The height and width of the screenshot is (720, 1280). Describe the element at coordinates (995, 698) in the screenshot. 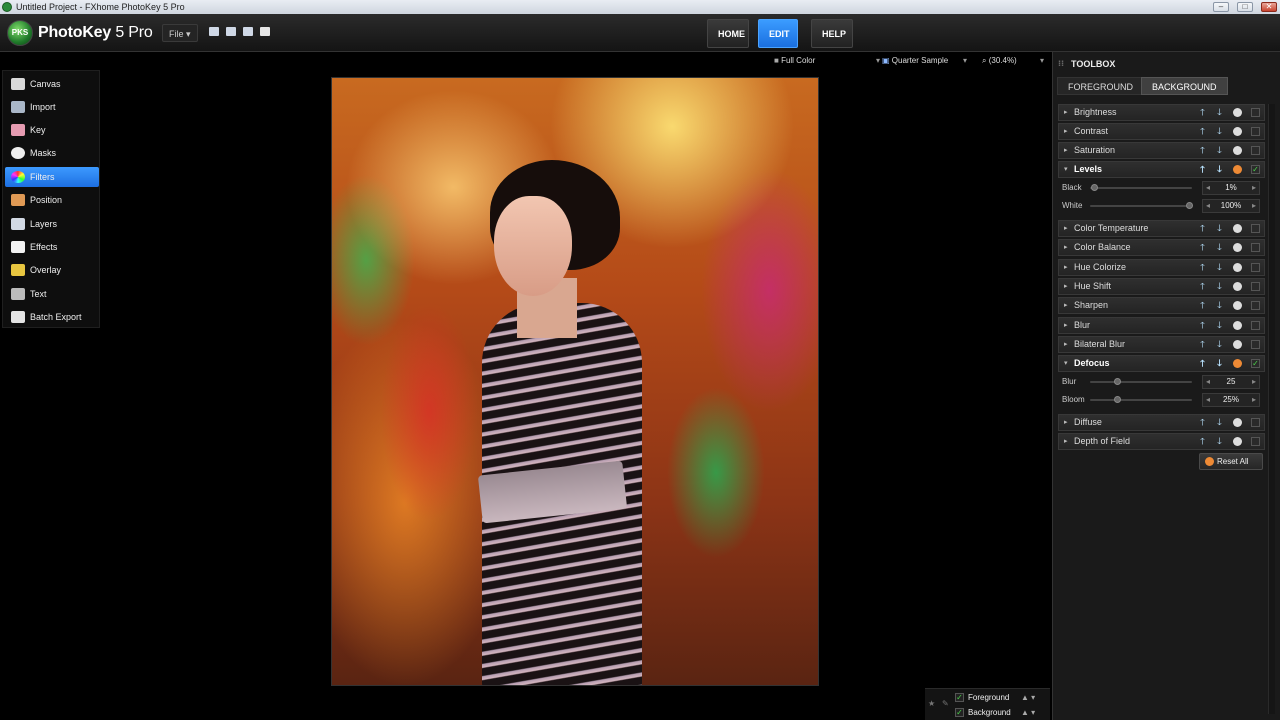

I see `layer-row-foreground: ✓ Foreground ▲ ▾` at that location.